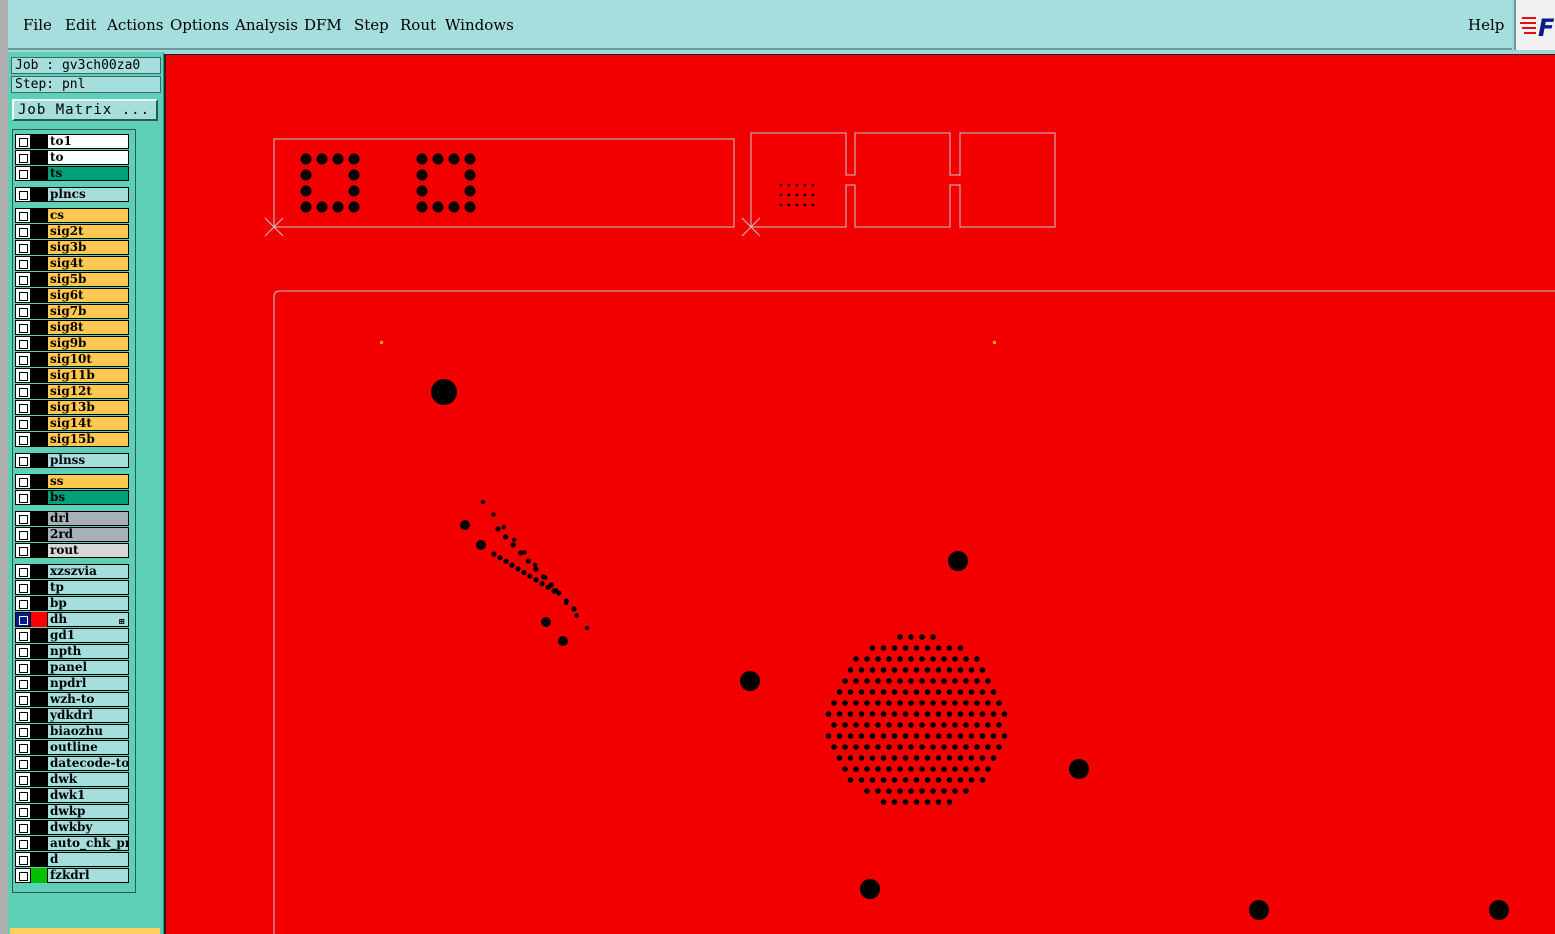 Image resolution: width=1555 pixels, height=934 pixels. I want to click on layer-name: ydkdrl, so click(88, 715).